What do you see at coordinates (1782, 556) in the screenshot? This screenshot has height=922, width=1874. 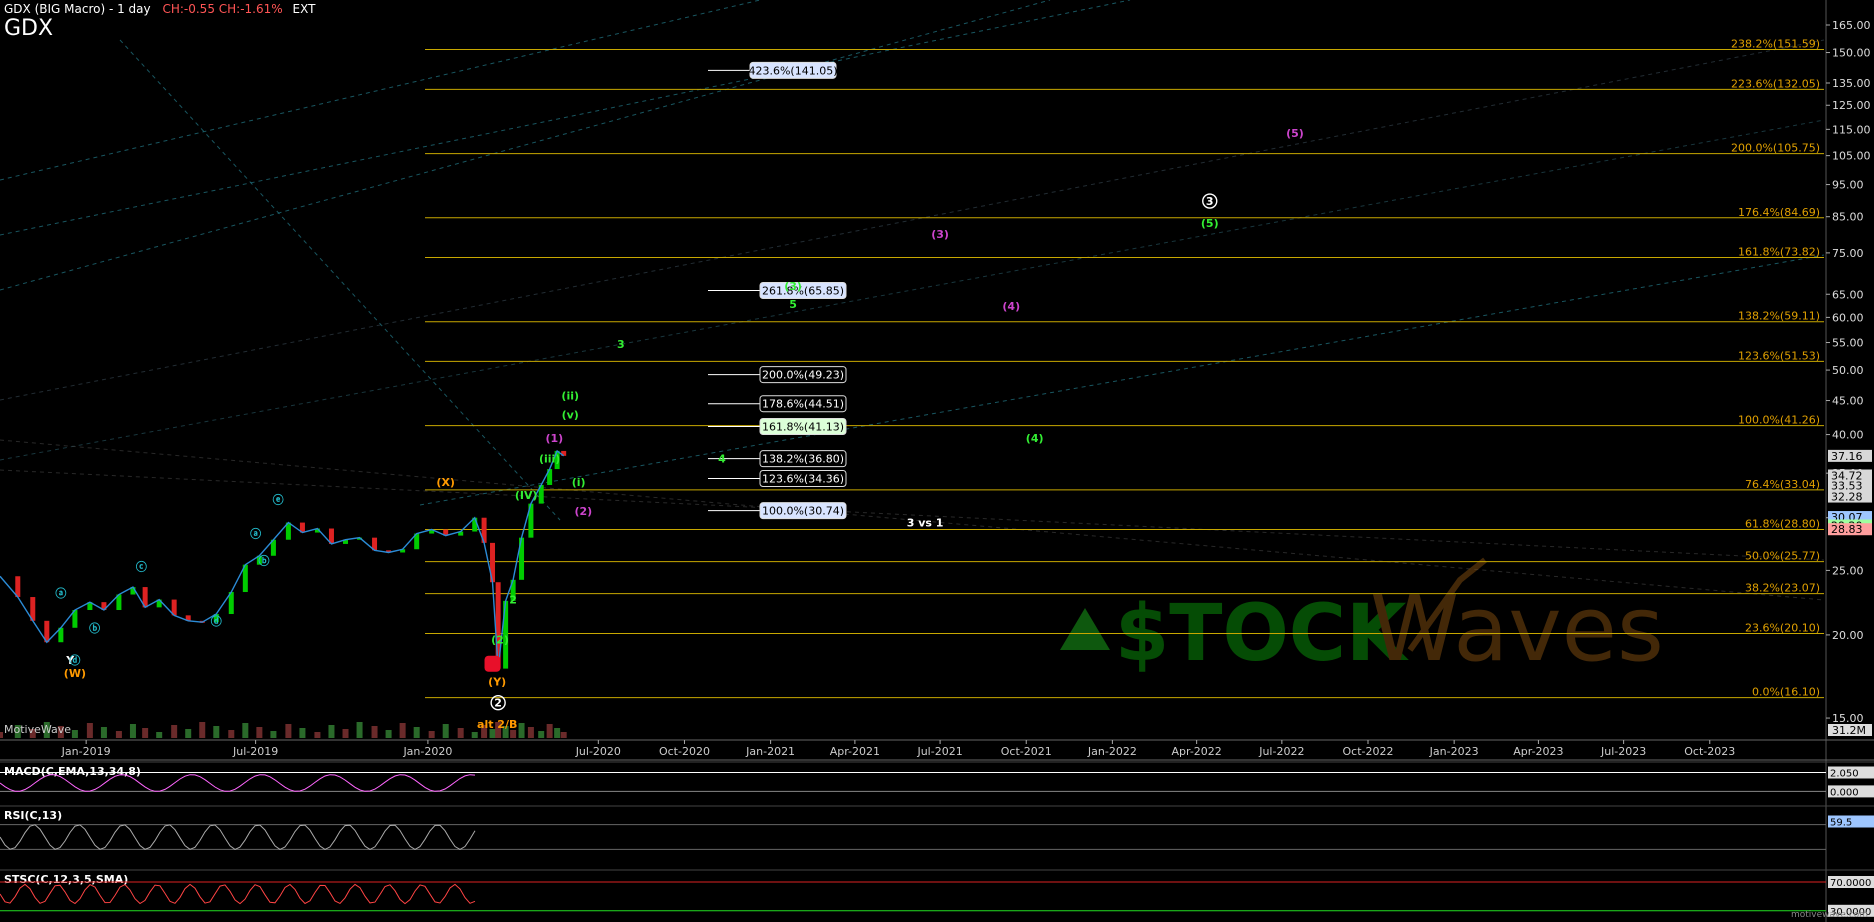 I see `fib-level-label: 50.0%(25.77)` at bounding box center [1782, 556].